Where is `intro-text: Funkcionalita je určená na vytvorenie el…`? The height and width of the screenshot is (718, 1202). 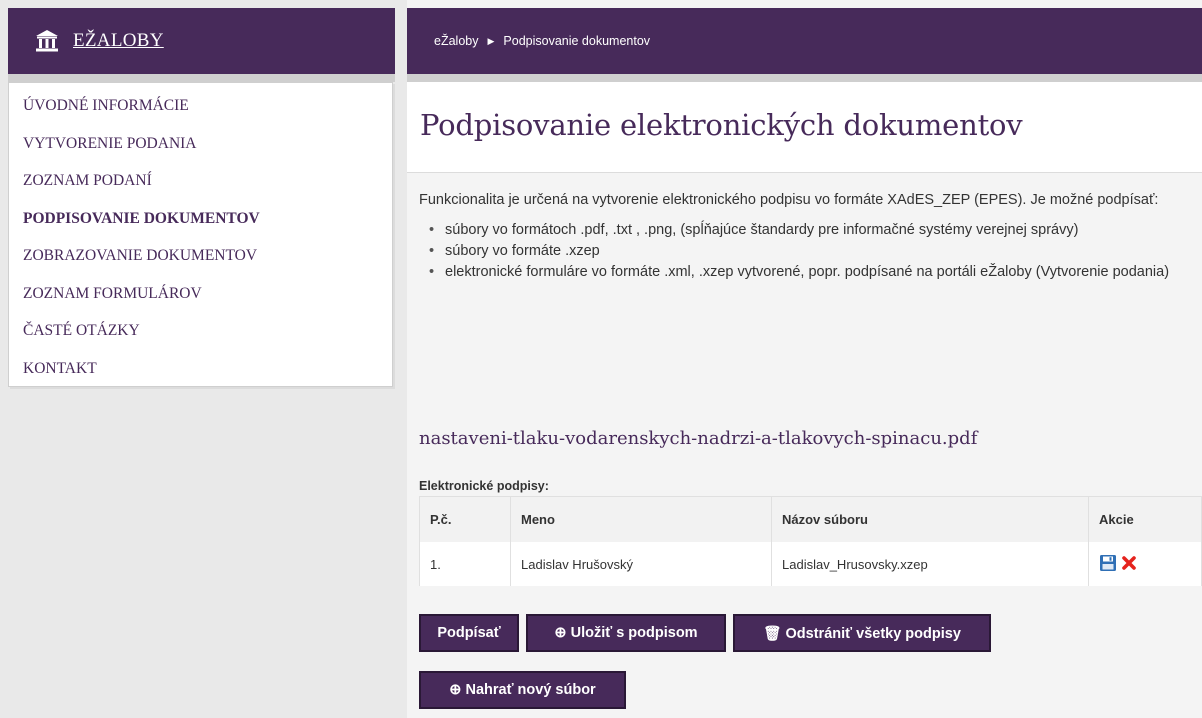
intro-text: Funkcionalita je určená na vytvorenie el… is located at coordinates (789, 200).